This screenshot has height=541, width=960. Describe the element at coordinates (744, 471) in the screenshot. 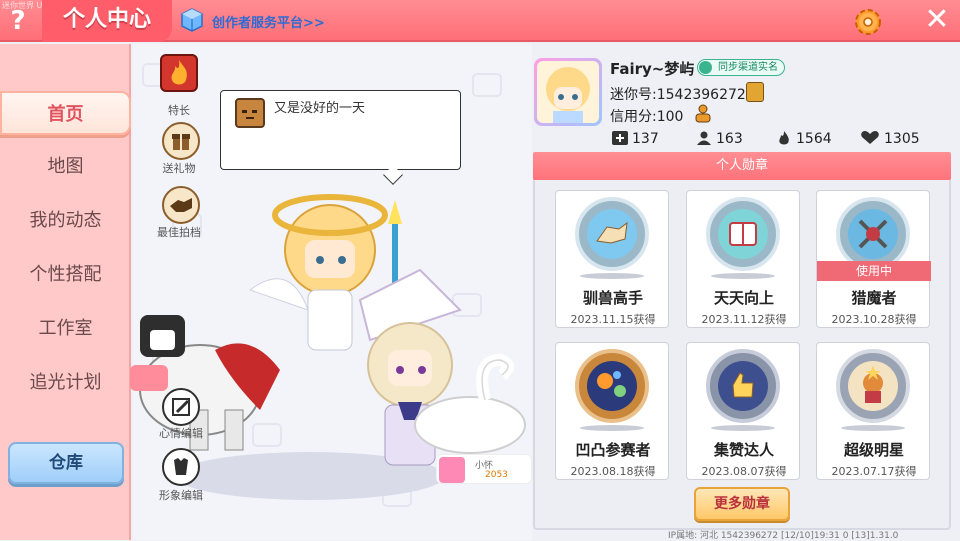

I see `badge-date: 2023.08.07获得` at that location.